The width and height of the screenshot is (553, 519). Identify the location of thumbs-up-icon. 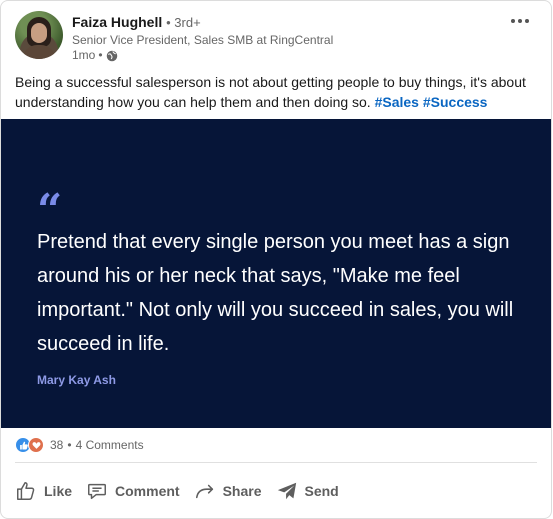
(26, 491).